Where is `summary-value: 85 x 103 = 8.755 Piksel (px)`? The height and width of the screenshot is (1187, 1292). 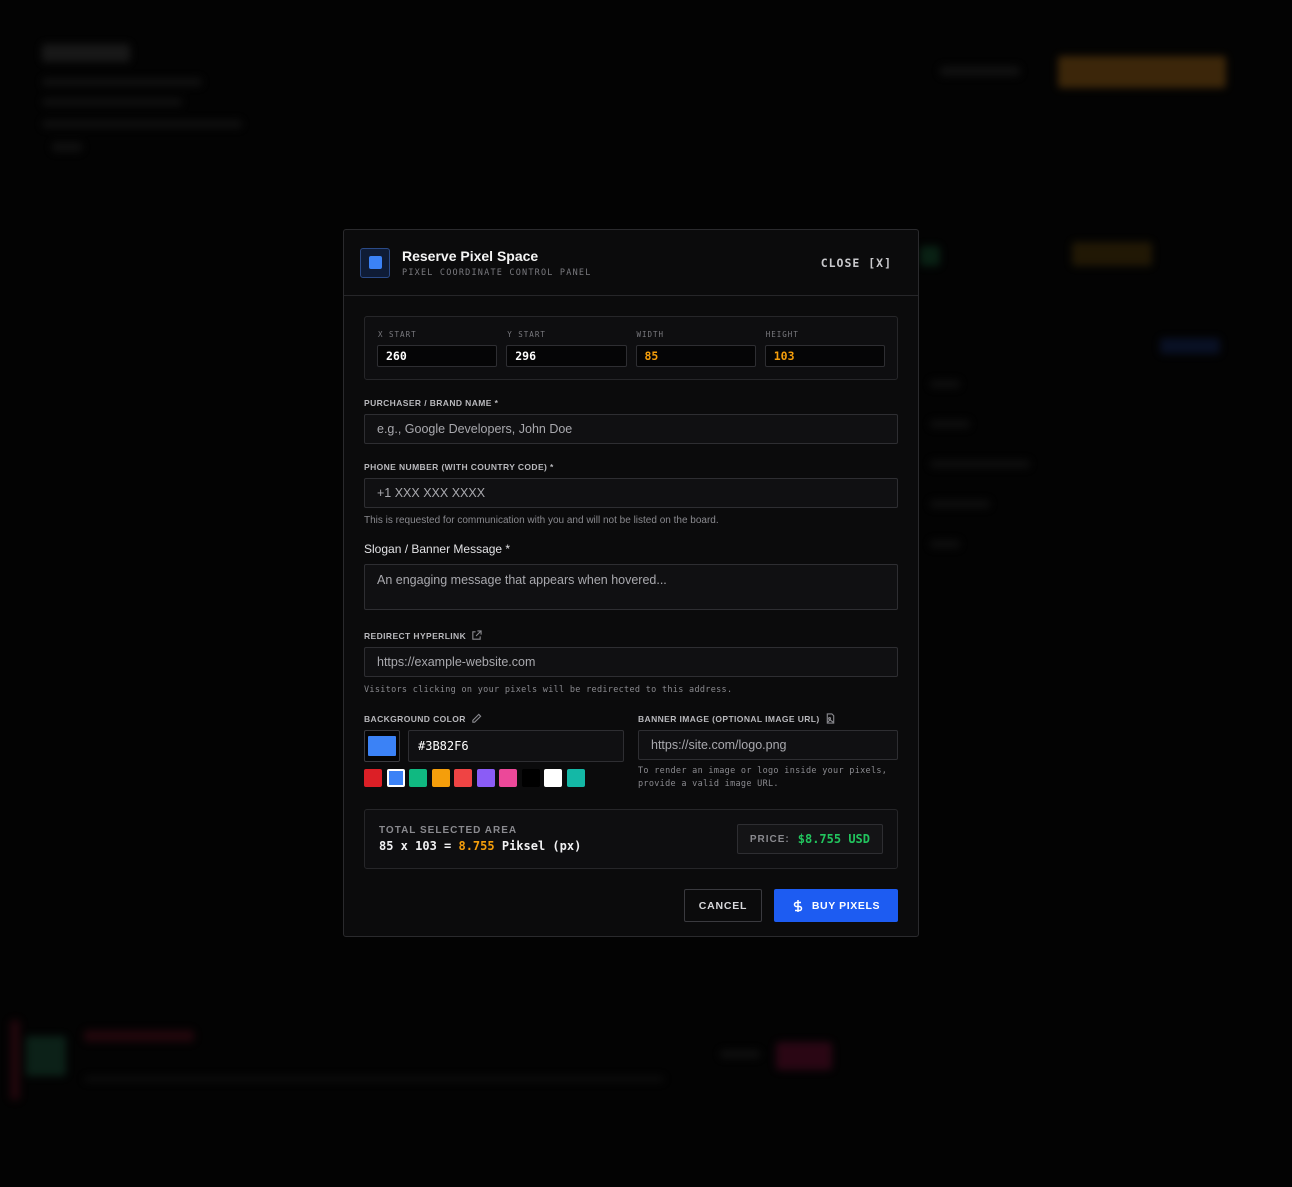 summary-value: 85 x 103 = 8.755 Piksel (px) is located at coordinates (480, 846).